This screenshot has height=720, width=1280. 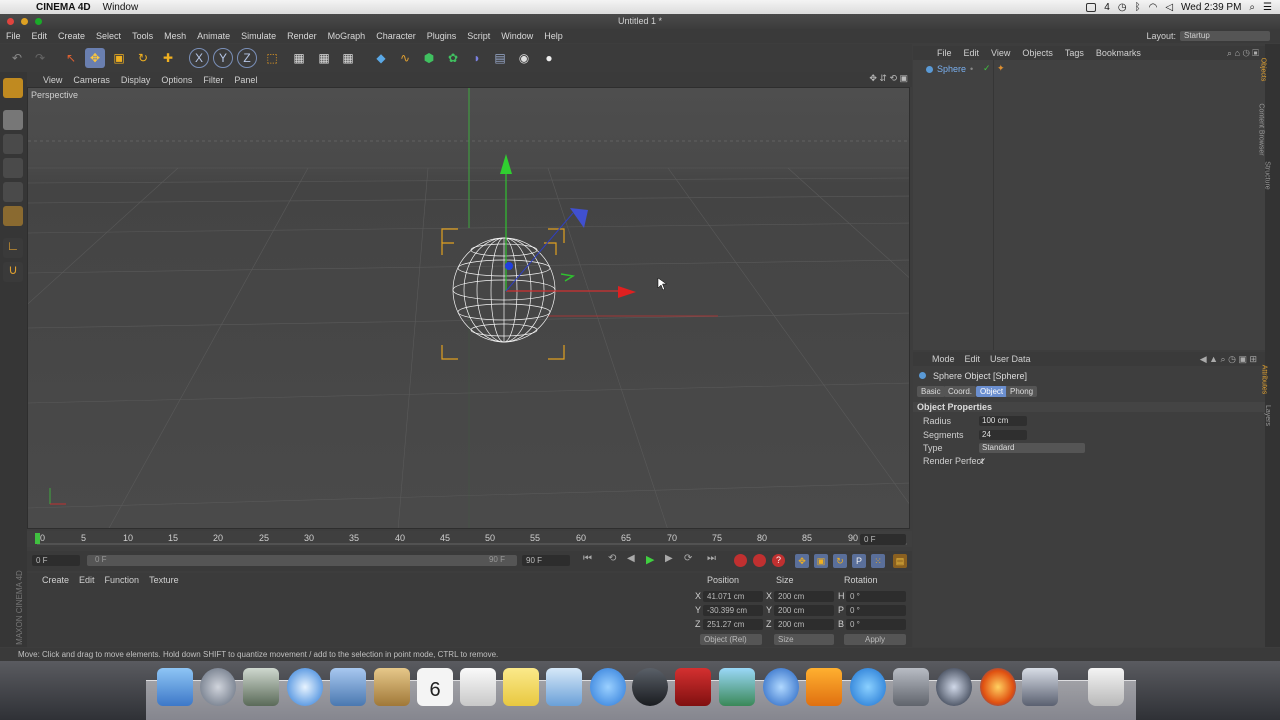 I want to click on key-position-icon: ✥, so click(x=802, y=561).